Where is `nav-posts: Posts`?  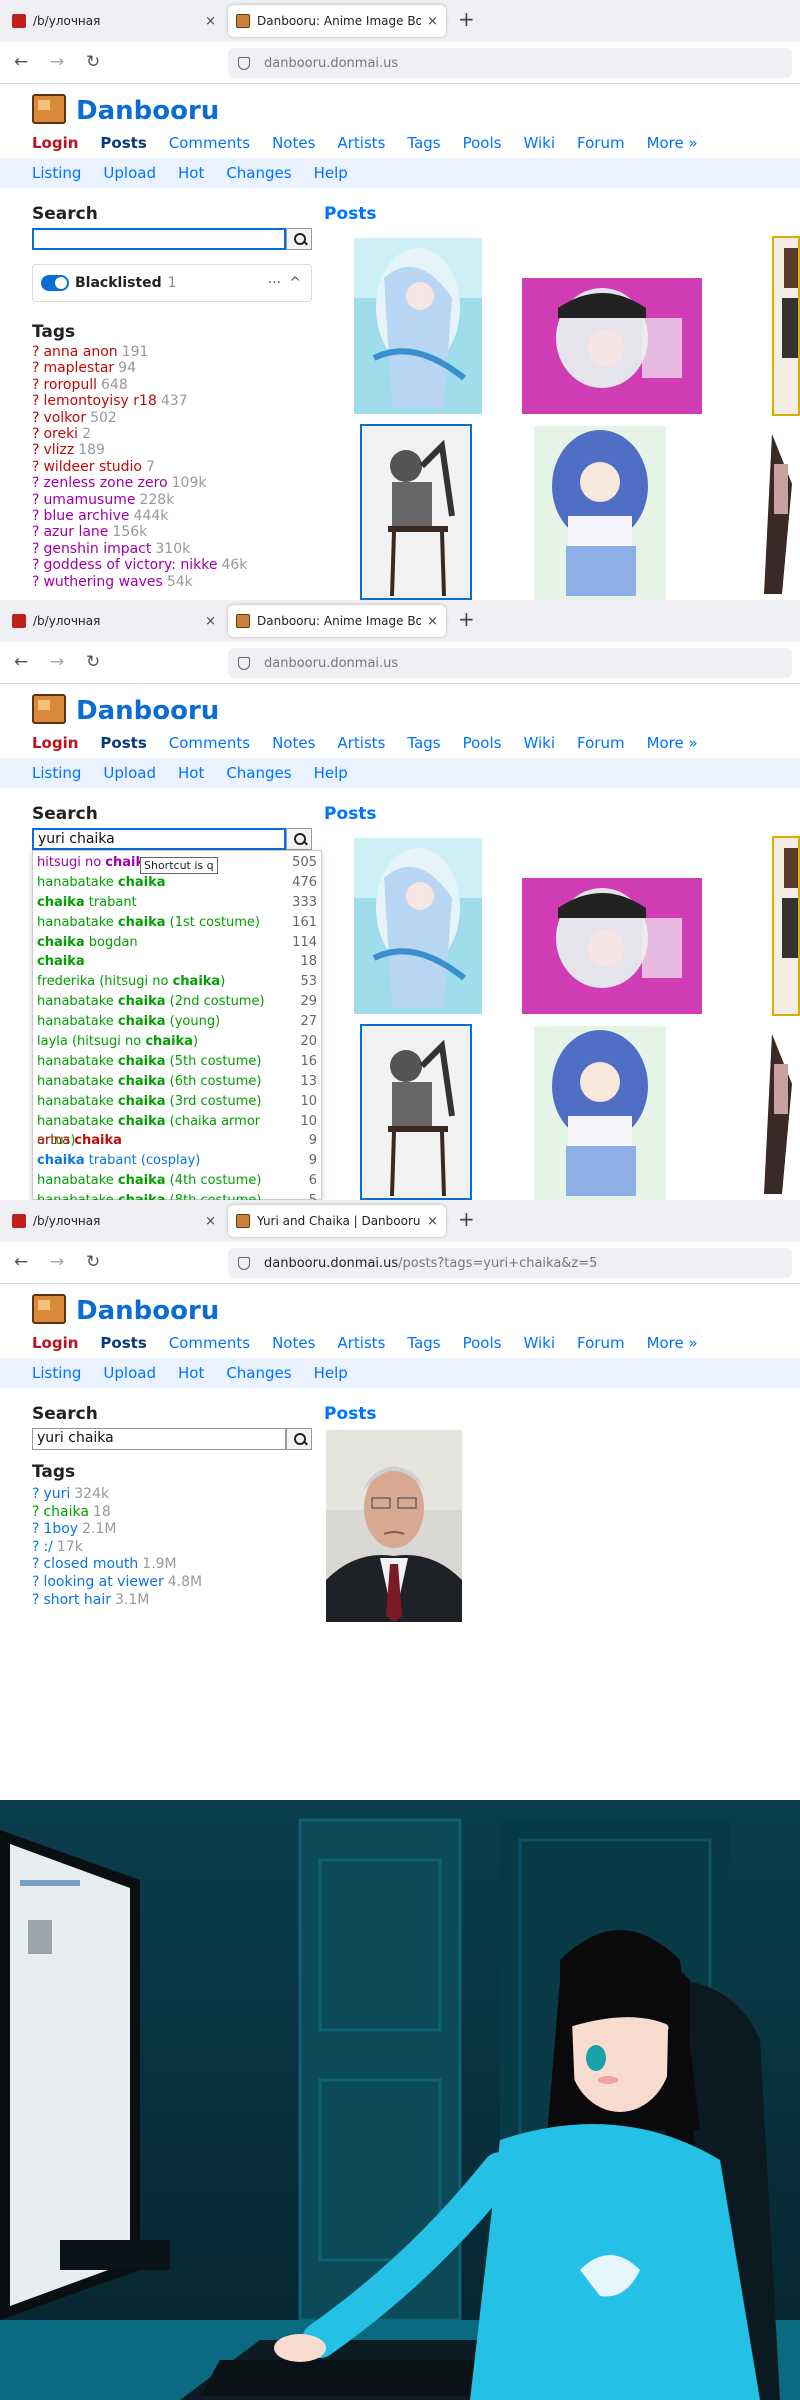 nav-posts: Posts is located at coordinates (123, 1343).